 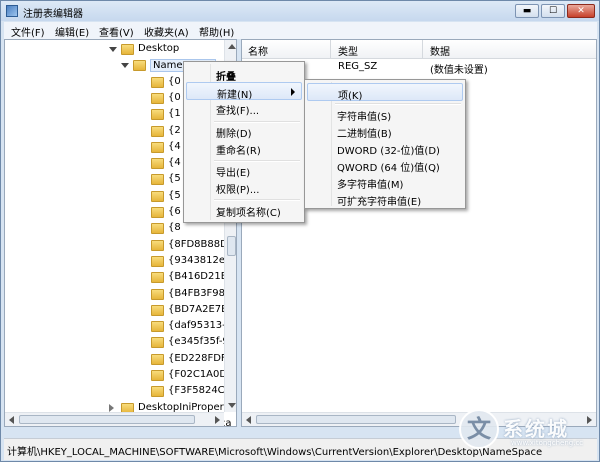 I want to click on menu-item-label: 可扩充字符串值(E), so click(x=379, y=202).